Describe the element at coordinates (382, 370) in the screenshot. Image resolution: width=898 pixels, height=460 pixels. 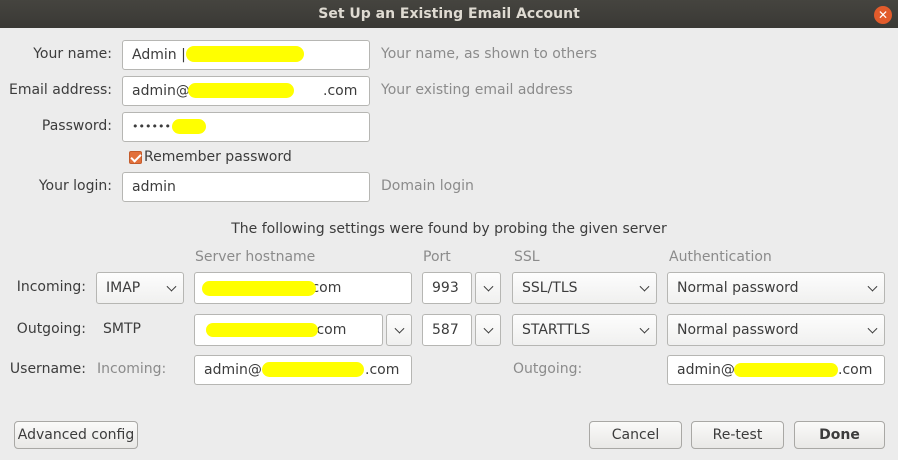
I see `incoming-username-text-end: .com` at that location.